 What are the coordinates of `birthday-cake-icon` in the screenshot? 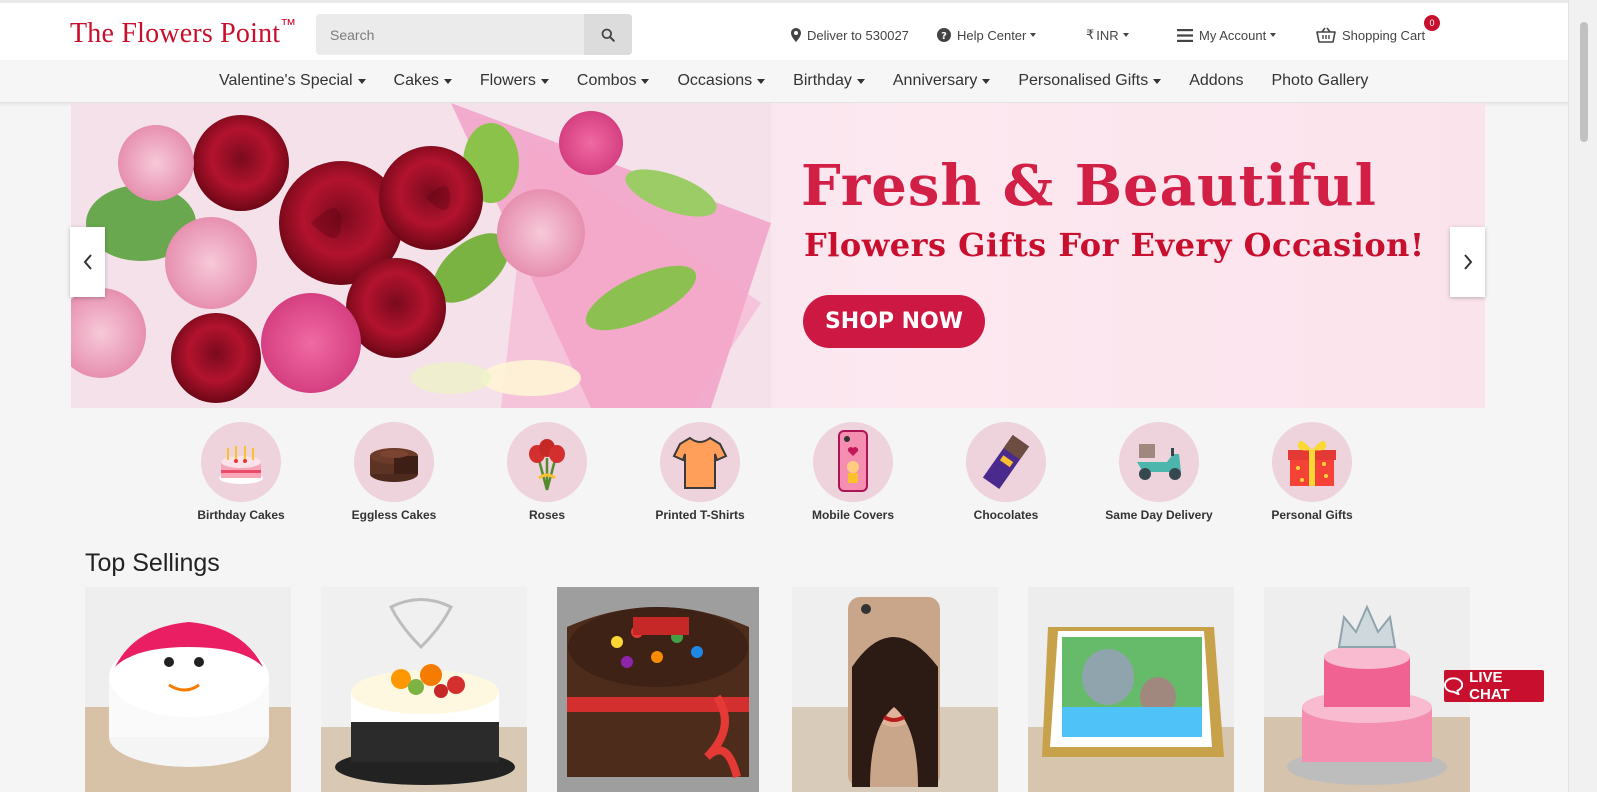 It's located at (241, 465).